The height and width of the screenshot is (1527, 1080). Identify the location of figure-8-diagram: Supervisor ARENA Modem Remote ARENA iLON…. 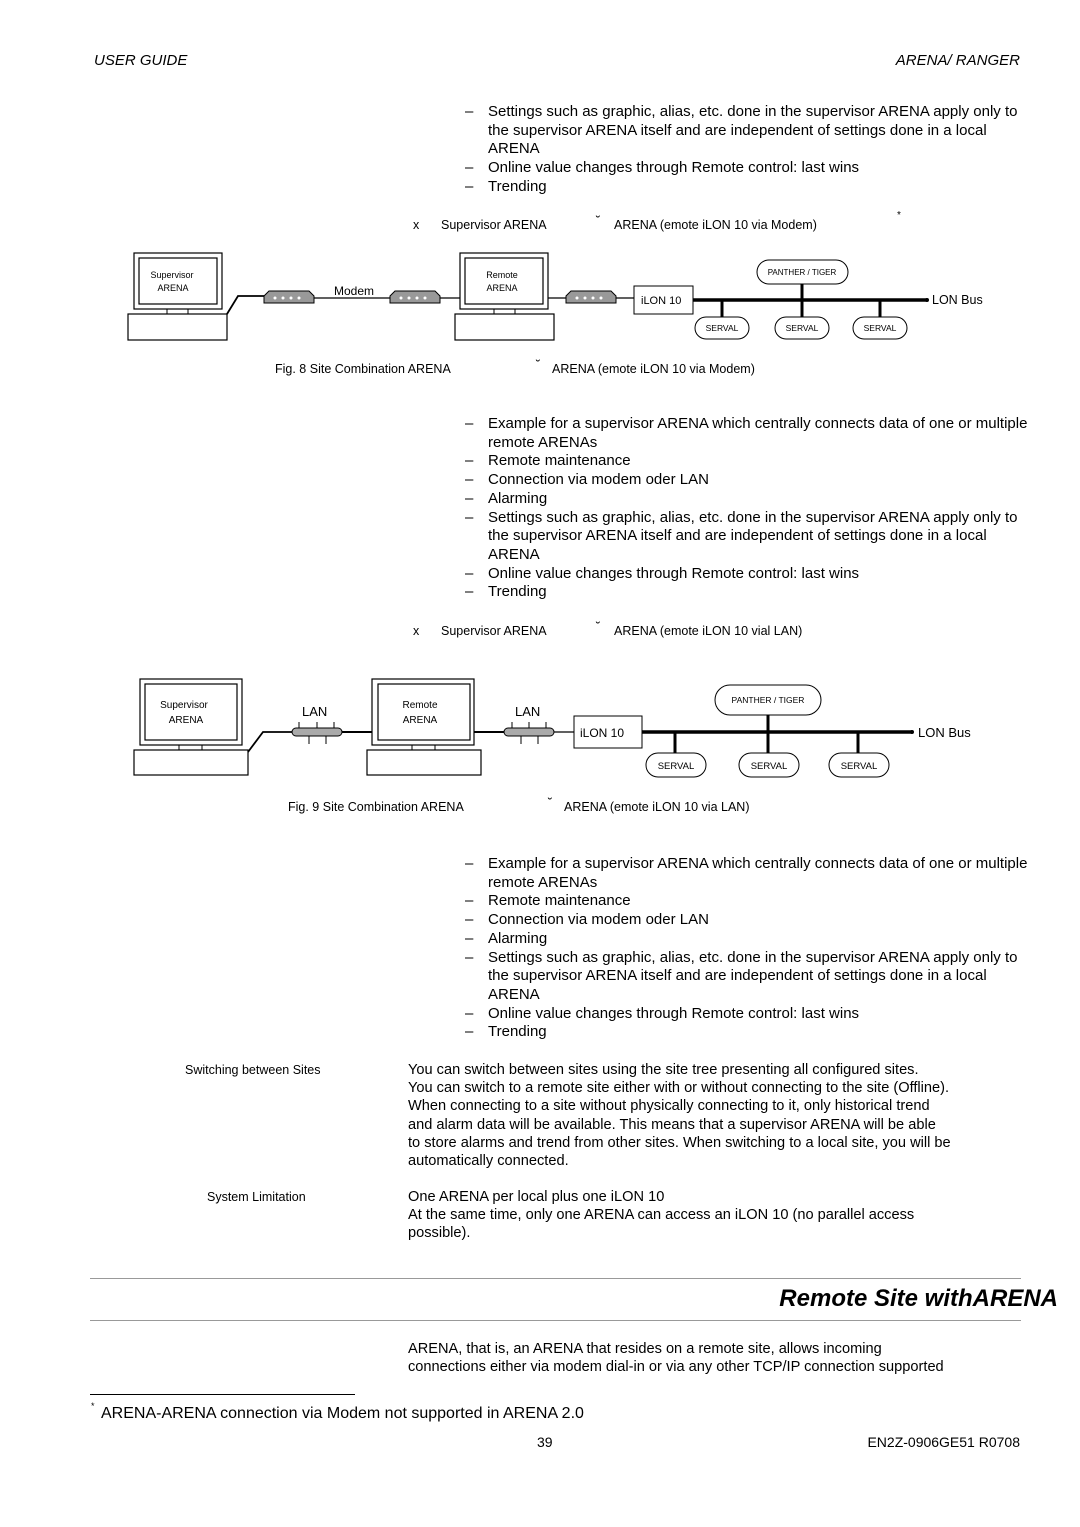
(555, 296).